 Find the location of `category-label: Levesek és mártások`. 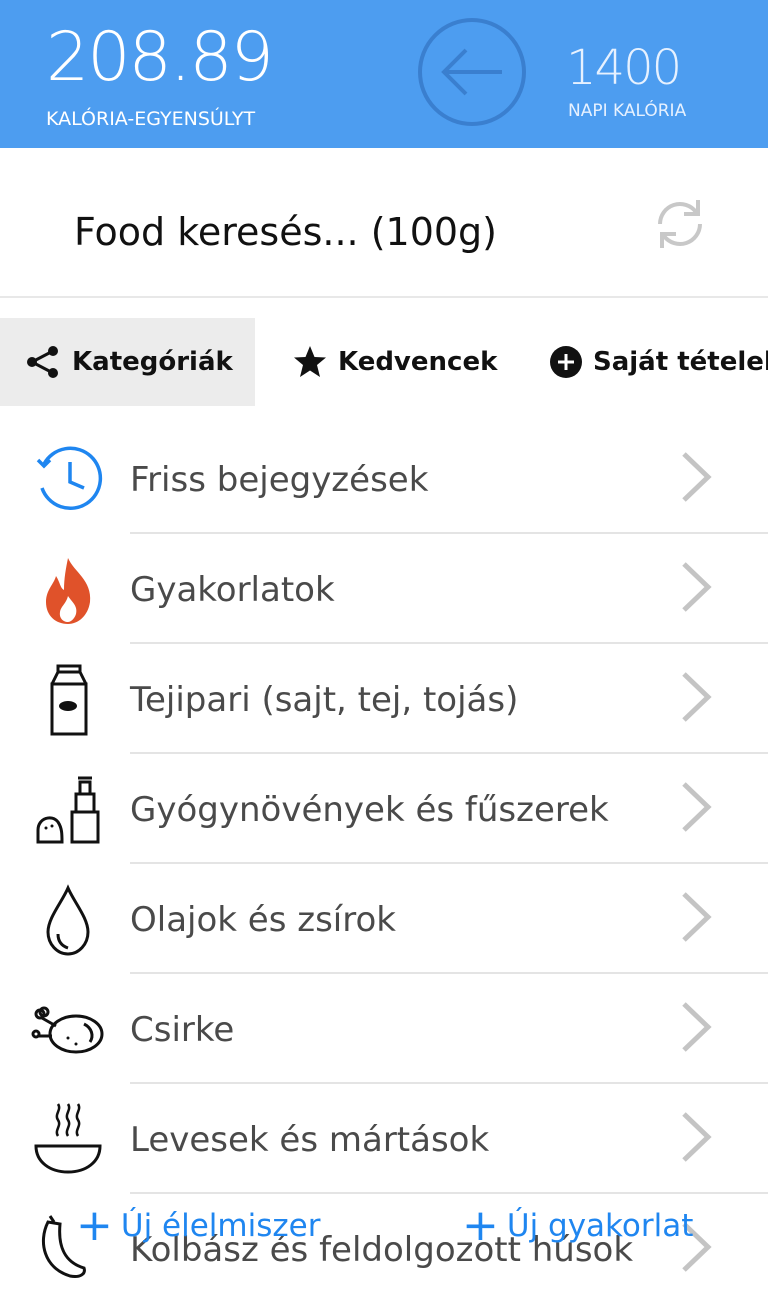

category-label: Levesek és mártások is located at coordinates (310, 1140).